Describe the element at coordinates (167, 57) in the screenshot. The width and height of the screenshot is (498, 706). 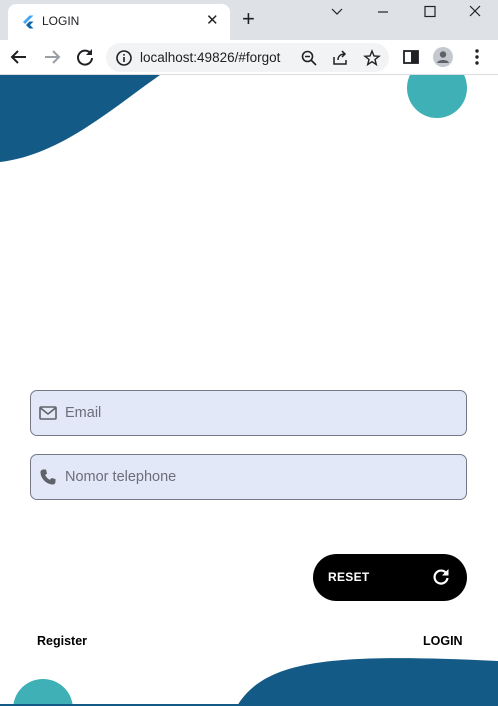
I see `url-host: localhost` at that location.